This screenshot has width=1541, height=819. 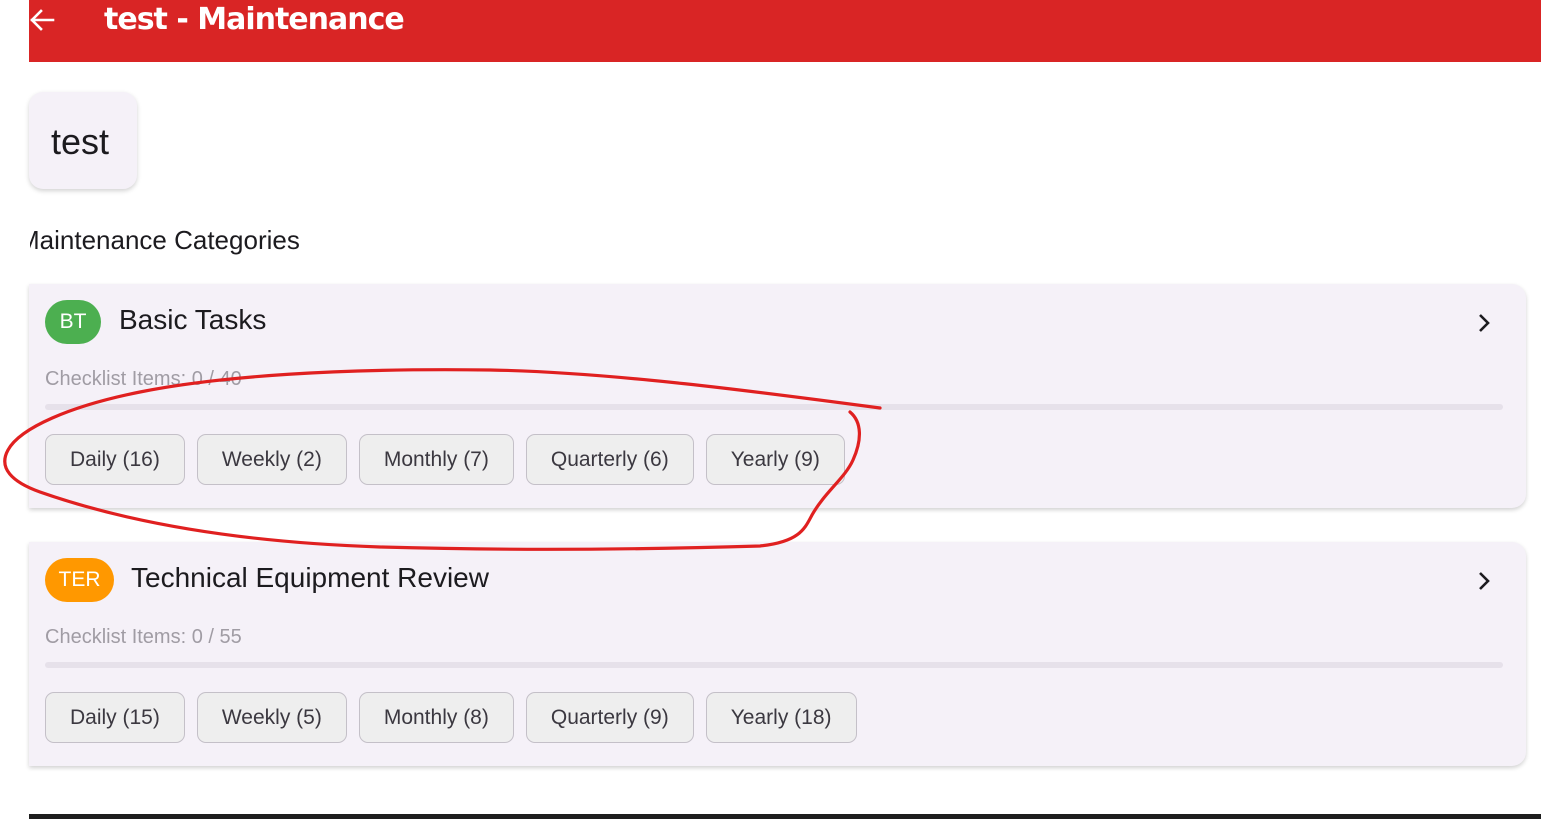 What do you see at coordinates (271, 459) in the screenshot?
I see `chip-weekly: Weekly (2)` at bounding box center [271, 459].